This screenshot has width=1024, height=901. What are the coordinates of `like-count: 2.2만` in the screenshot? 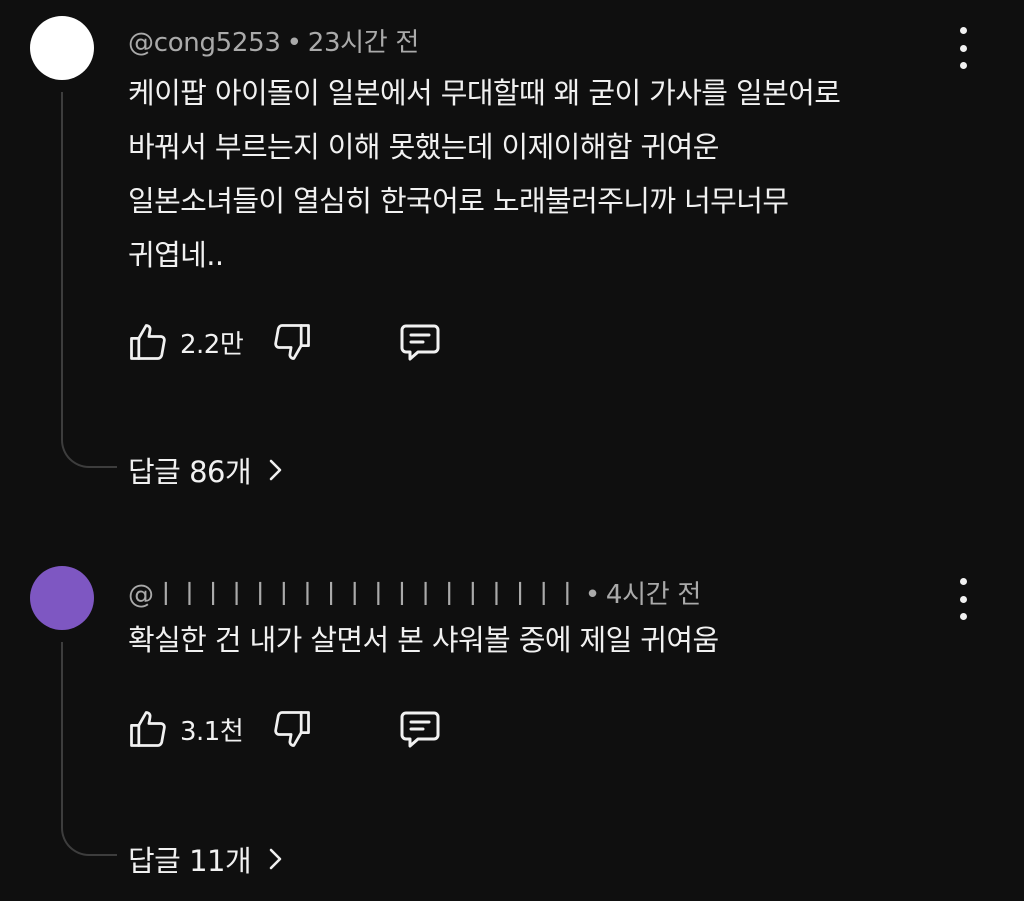 It's located at (212, 344).